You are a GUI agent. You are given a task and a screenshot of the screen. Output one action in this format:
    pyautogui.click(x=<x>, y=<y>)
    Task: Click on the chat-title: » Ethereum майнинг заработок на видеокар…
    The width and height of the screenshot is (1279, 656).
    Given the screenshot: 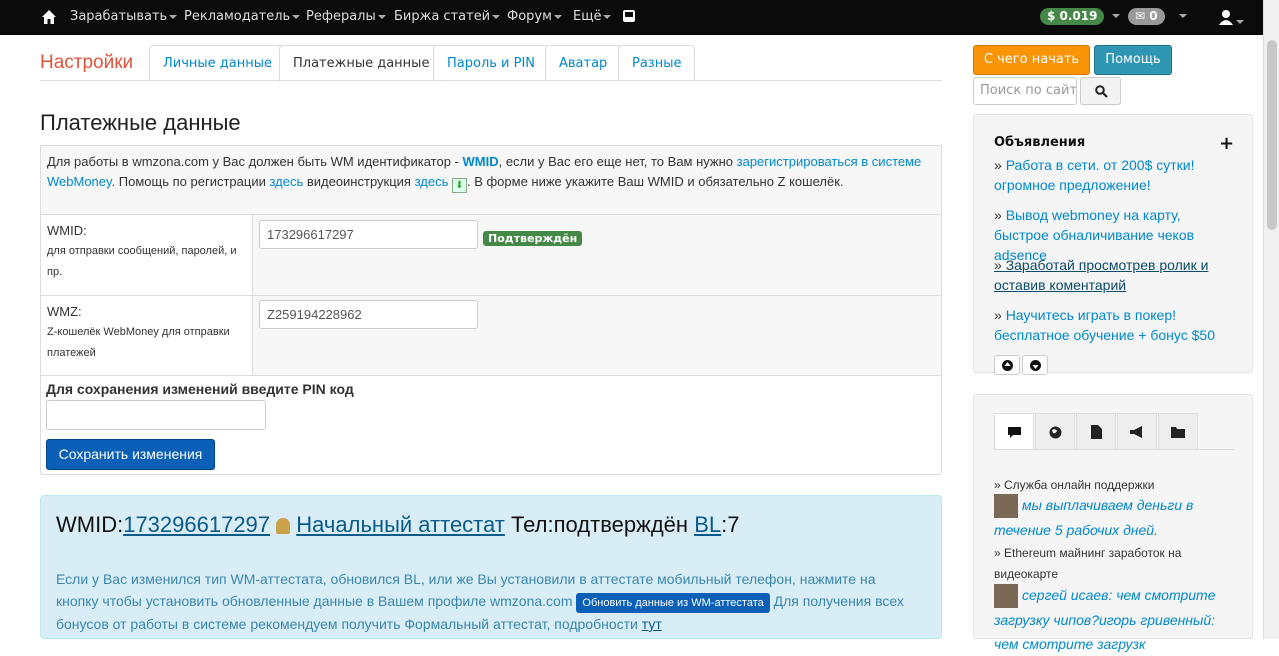 What is the action you would take?
    pyautogui.click(x=1116, y=564)
    